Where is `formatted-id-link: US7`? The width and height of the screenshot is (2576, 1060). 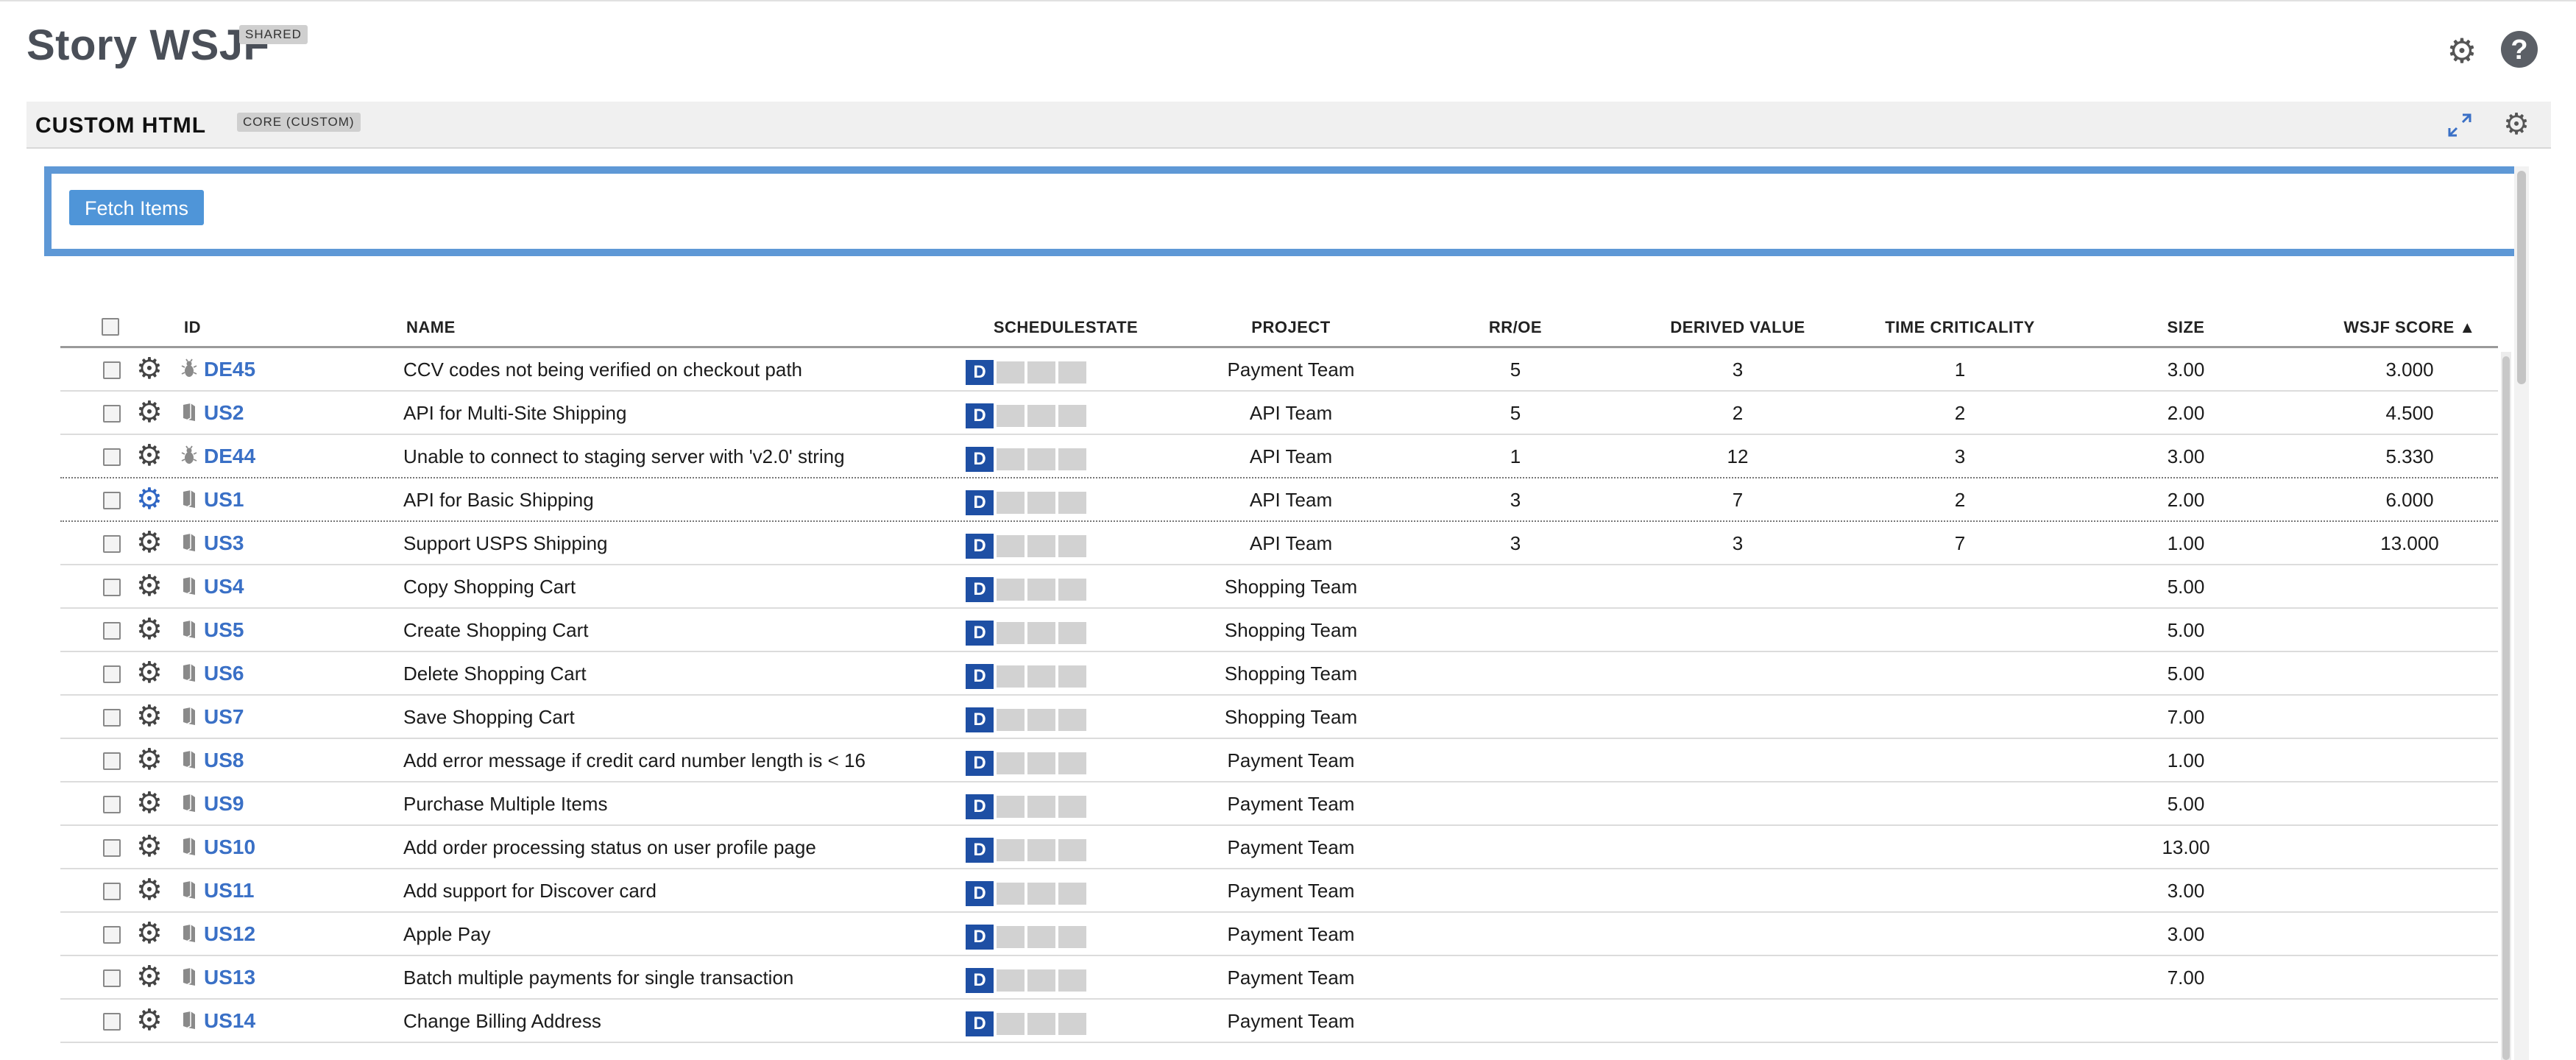
formatted-id-link: US7 is located at coordinates (224, 717).